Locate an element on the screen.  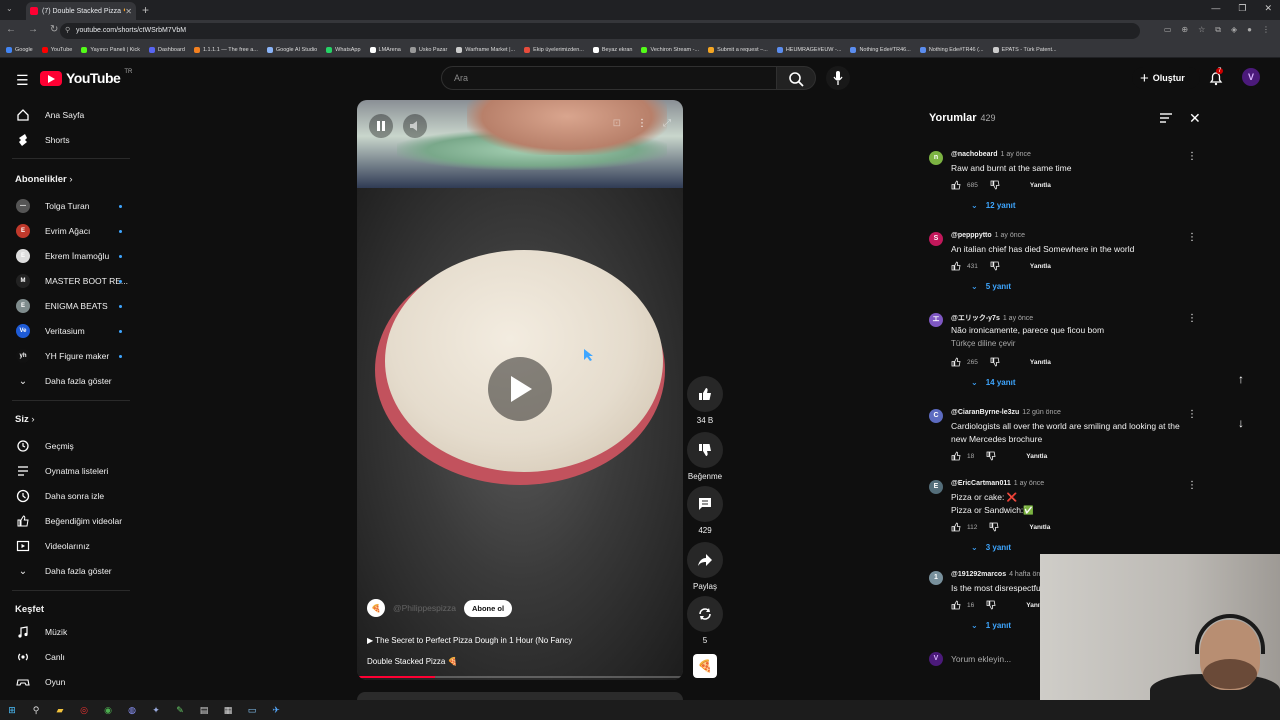
comments-action: 429 is located at coordinates (705, 510).